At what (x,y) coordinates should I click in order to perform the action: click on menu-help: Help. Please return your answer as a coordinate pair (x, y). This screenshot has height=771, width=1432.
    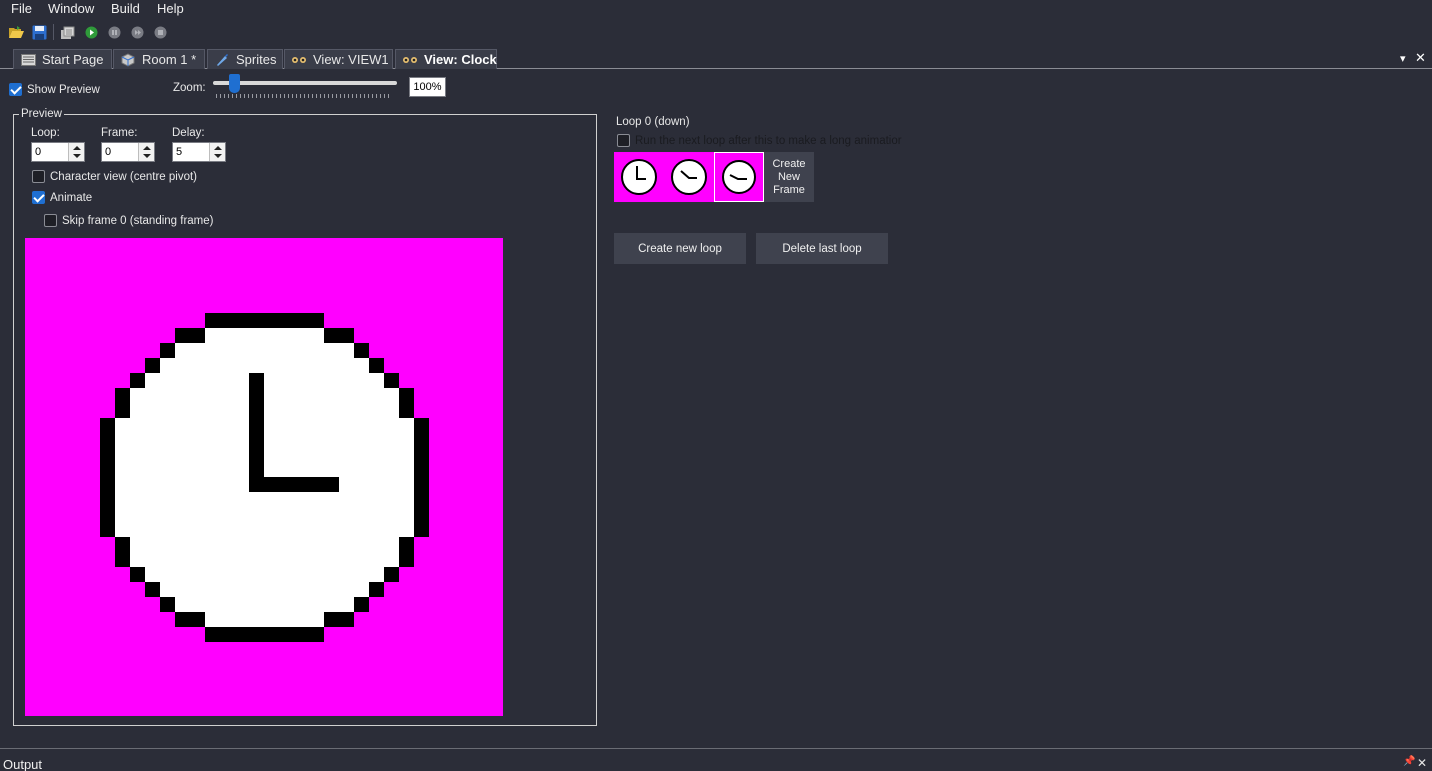
    Looking at the image, I should click on (170, 8).